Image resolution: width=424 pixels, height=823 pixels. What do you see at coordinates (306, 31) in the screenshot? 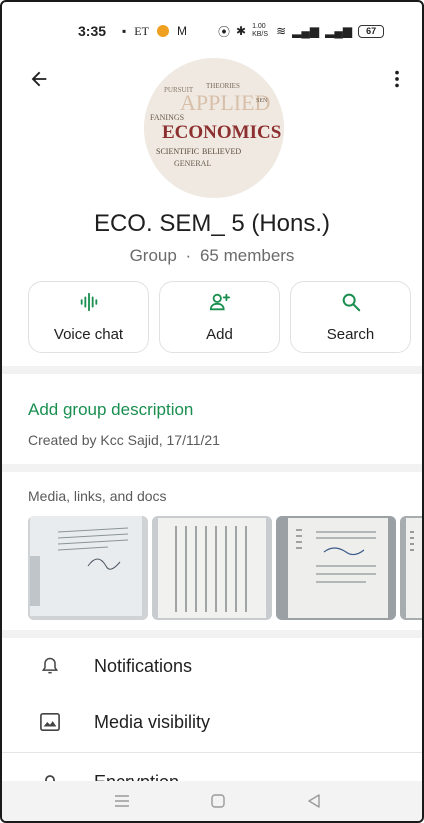
I see `signal-icon: ▂▄▆` at bounding box center [306, 31].